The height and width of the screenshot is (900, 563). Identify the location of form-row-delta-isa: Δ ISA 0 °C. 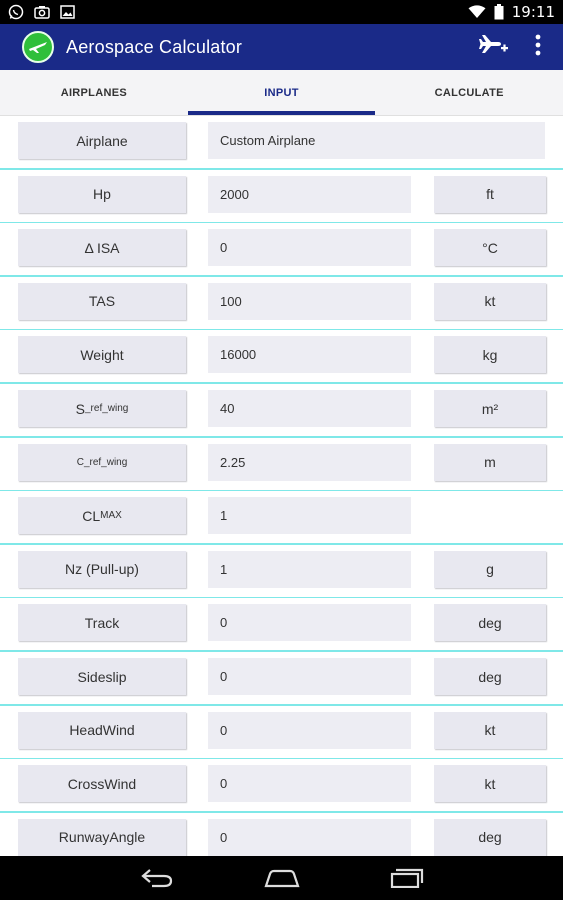
(281, 250).